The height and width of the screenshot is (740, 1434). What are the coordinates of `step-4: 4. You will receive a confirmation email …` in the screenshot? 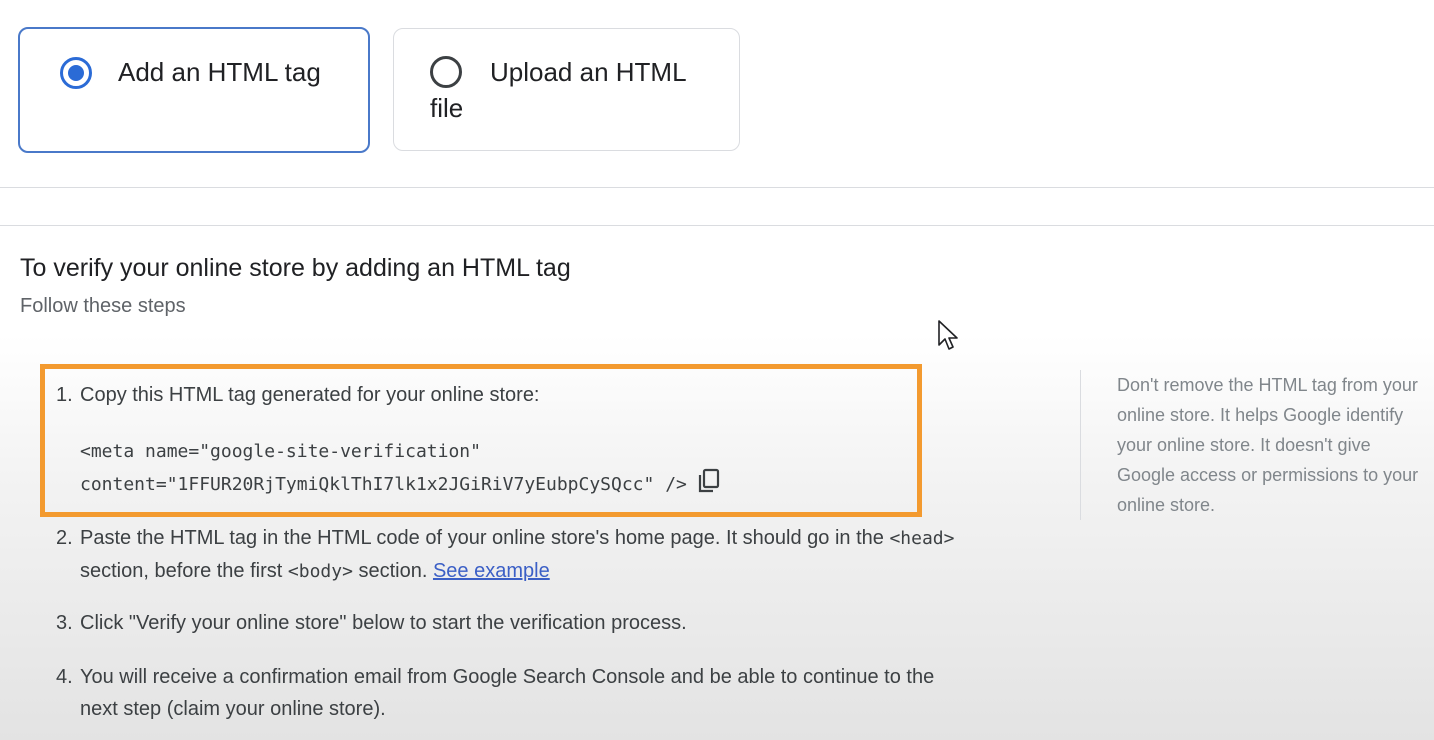 It's located at (495, 693).